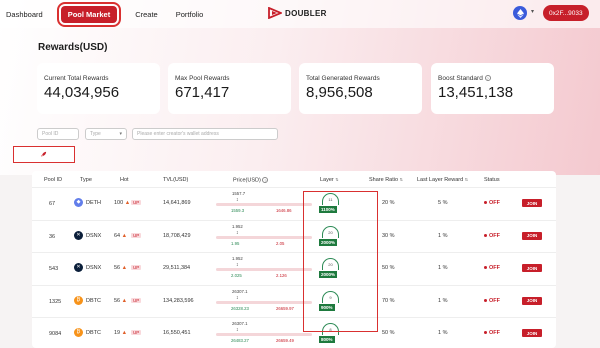 The height and width of the screenshot is (348, 600). What do you see at coordinates (177, 333) in the screenshot?
I see `tvl-cell: 16,550,451` at bounding box center [177, 333].